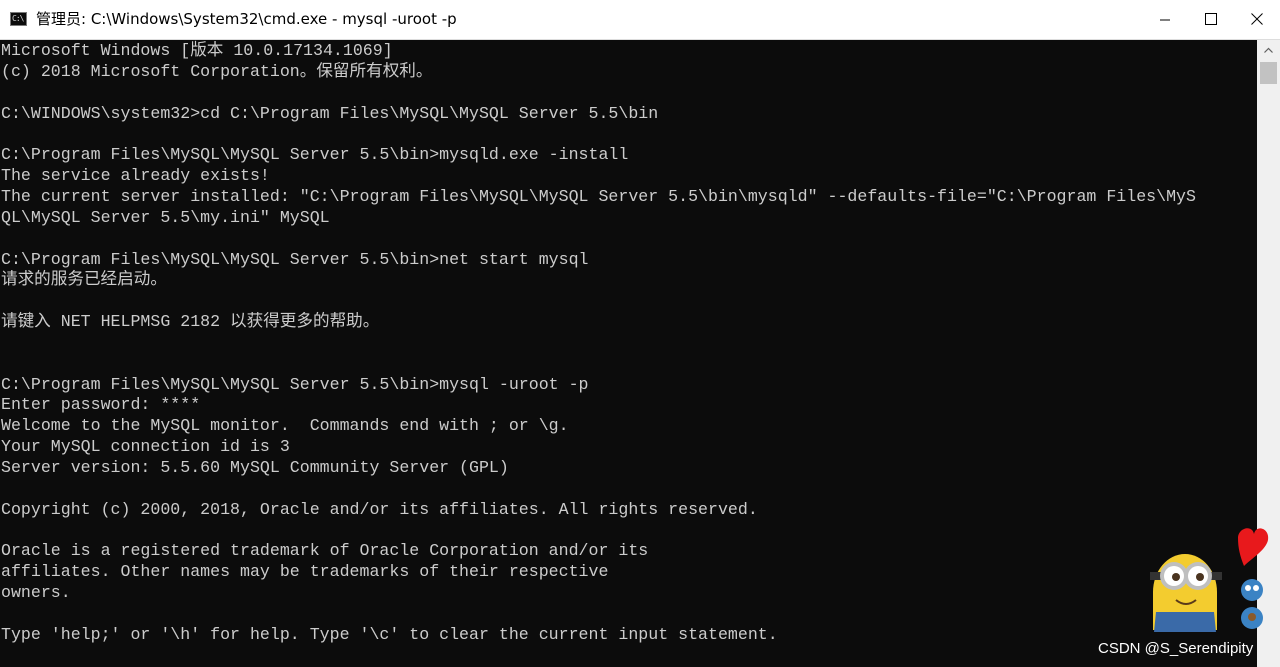 The width and height of the screenshot is (1280, 667). What do you see at coordinates (101, 405) in the screenshot?
I see `console-line: Enter password: ****` at bounding box center [101, 405].